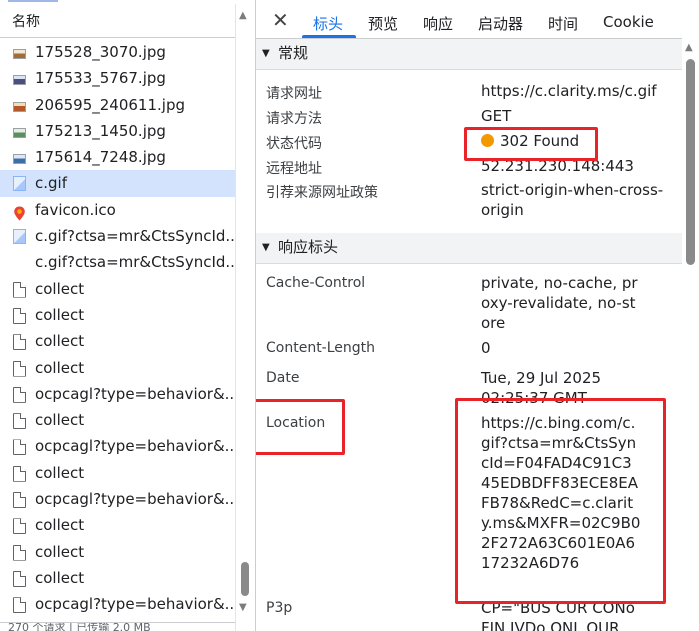  What do you see at coordinates (243, 607) in the screenshot?
I see `scroll-down-icon: ▼` at bounding box center [243, 607].